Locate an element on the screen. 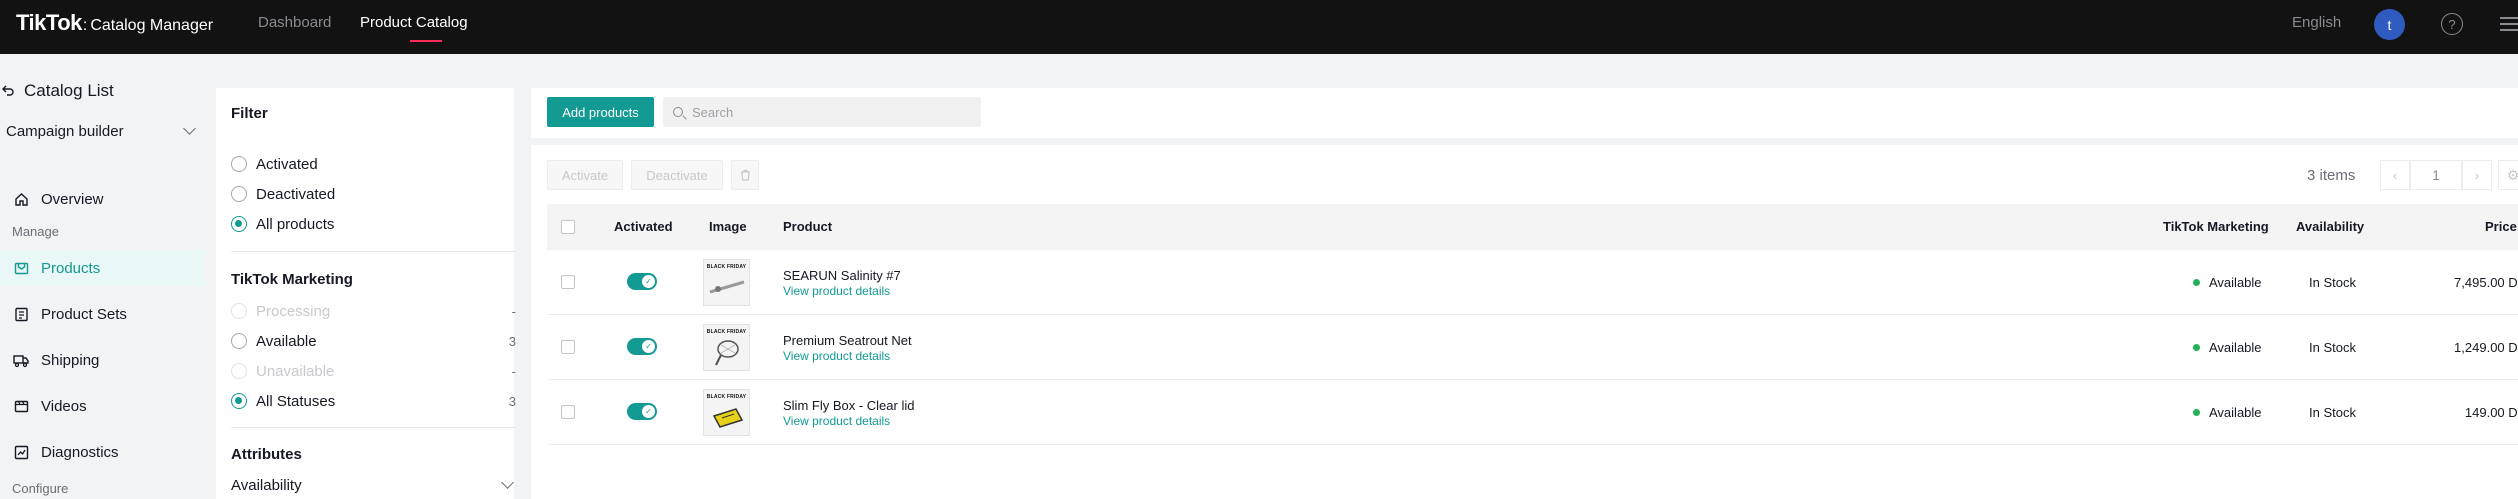 This screenshot has width=2518, height=499. price-value: 1,249.00 DKK is located at coordinates (2486, 347).